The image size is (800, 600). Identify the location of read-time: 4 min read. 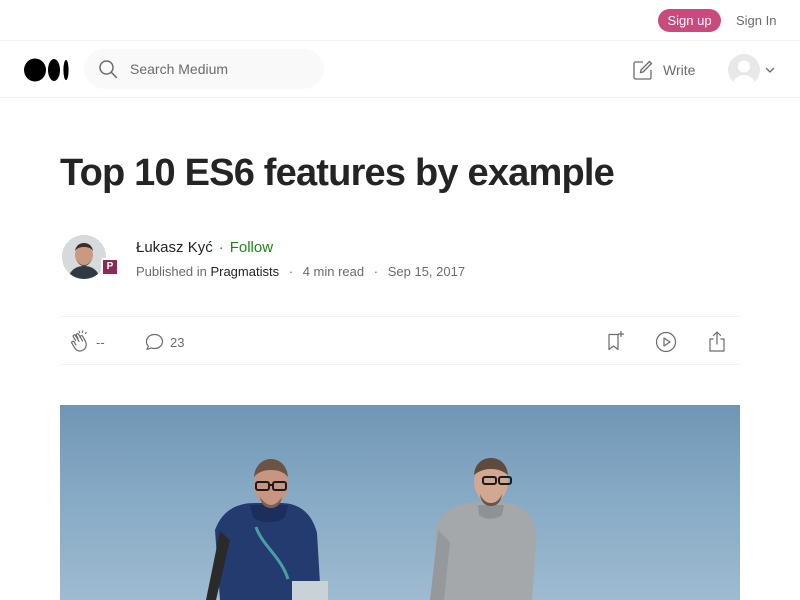
(333, 271).